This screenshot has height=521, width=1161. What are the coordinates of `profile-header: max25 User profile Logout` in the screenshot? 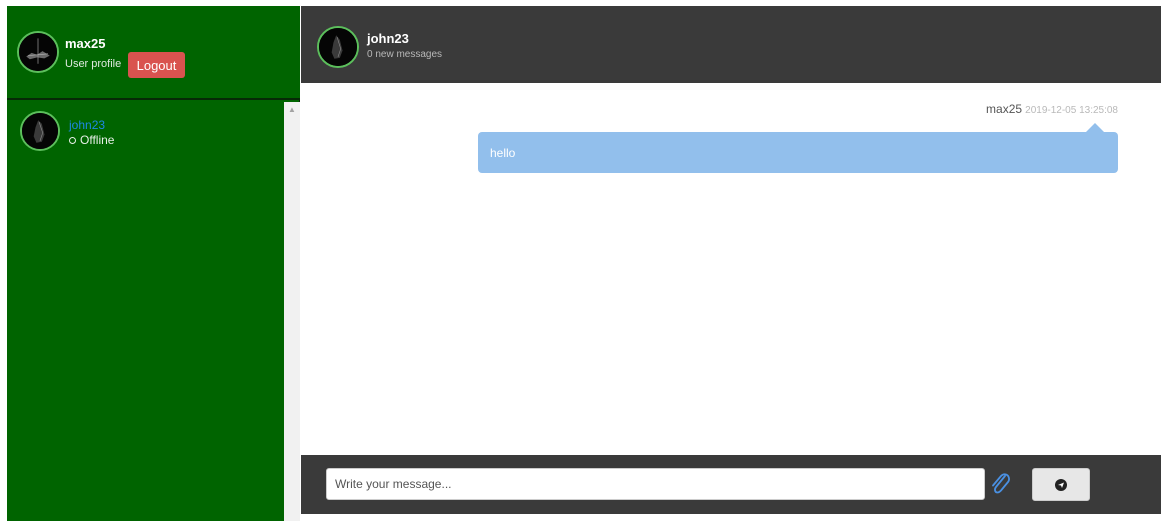 It's located at (153, 53).